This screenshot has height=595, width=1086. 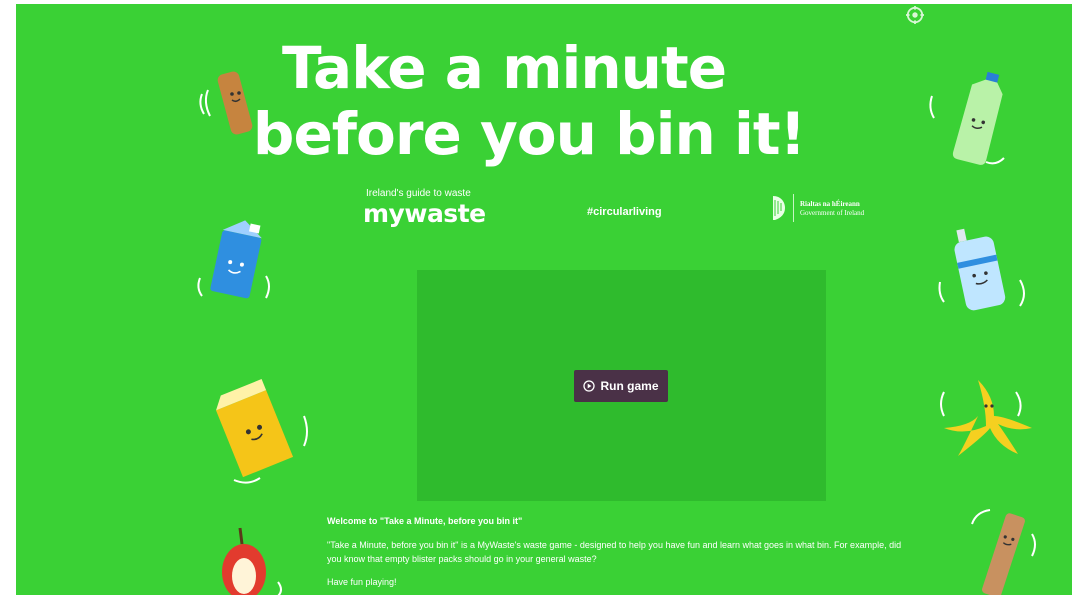 What do you see at coordinates (981, 269) in the screenshot?
I see `drink-can-character` at bounding box center [981, 269].